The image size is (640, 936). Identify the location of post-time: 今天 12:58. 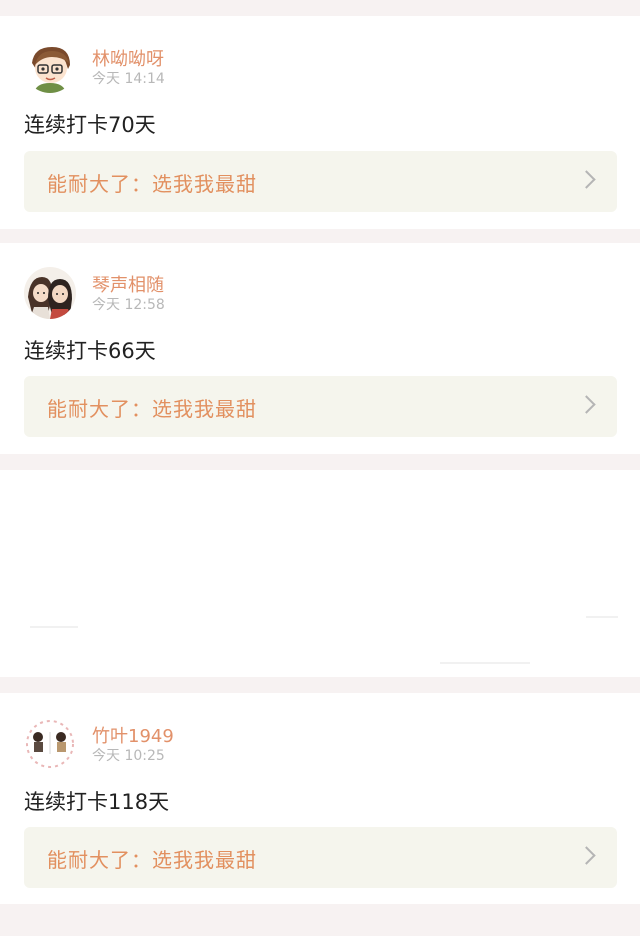
(128, 305).